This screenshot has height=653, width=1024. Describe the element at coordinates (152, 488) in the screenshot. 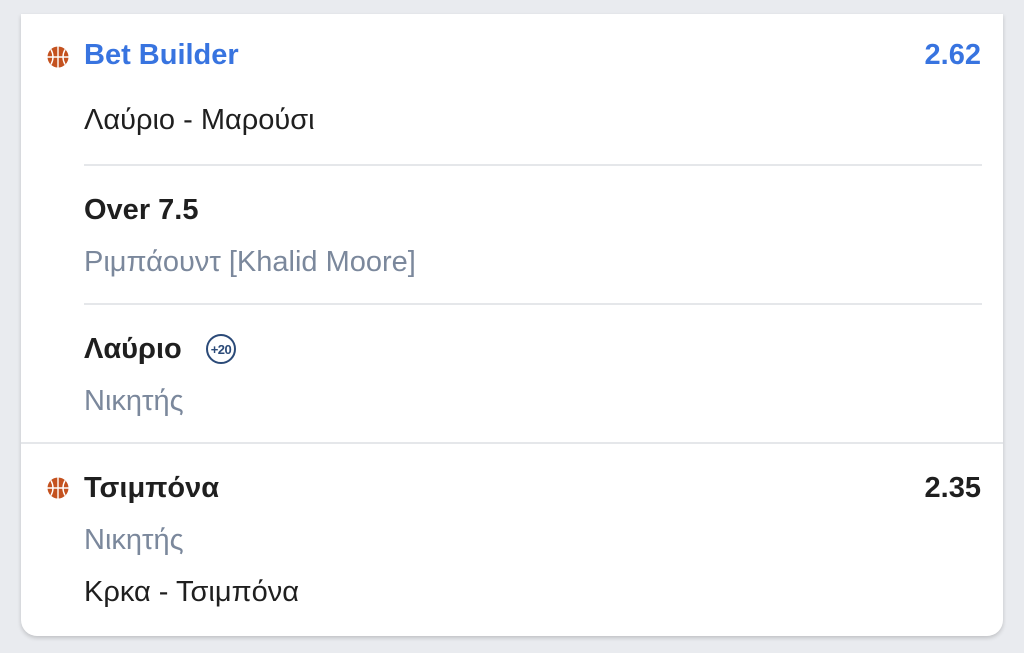

I see `selection-name: Τσιμπόνα` at that location.